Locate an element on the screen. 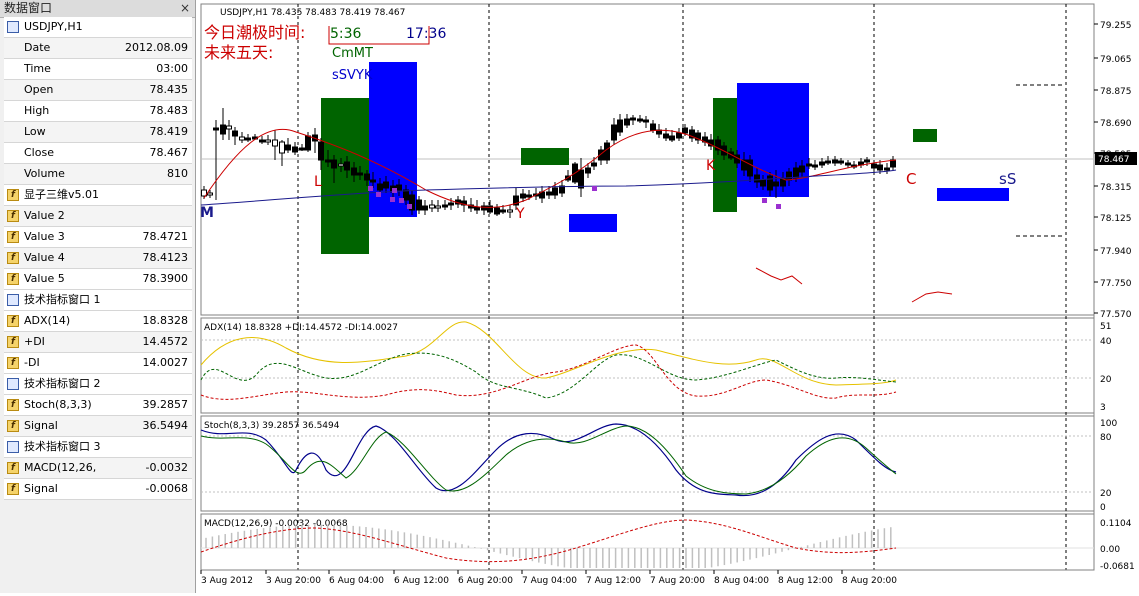 The width and height of the screenshot is (1139, 596). data-window-titlebar: 数据窗口 × is located at coordinates (97, 9).